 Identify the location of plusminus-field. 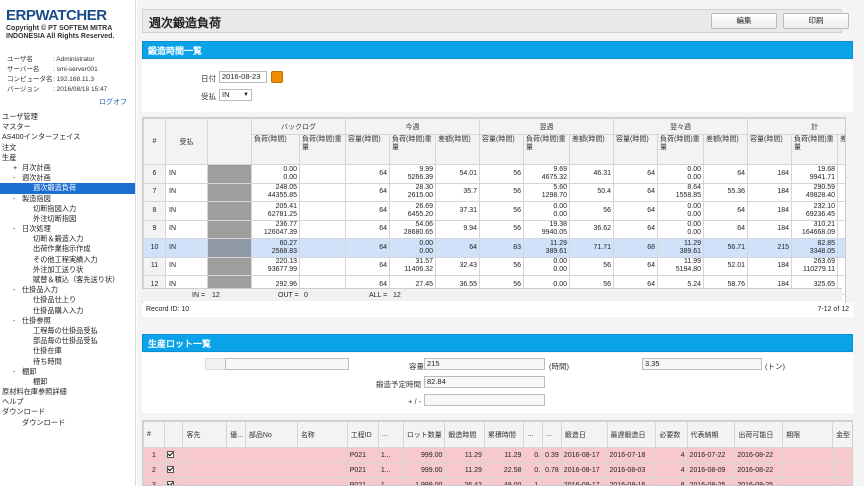
(484, 400).